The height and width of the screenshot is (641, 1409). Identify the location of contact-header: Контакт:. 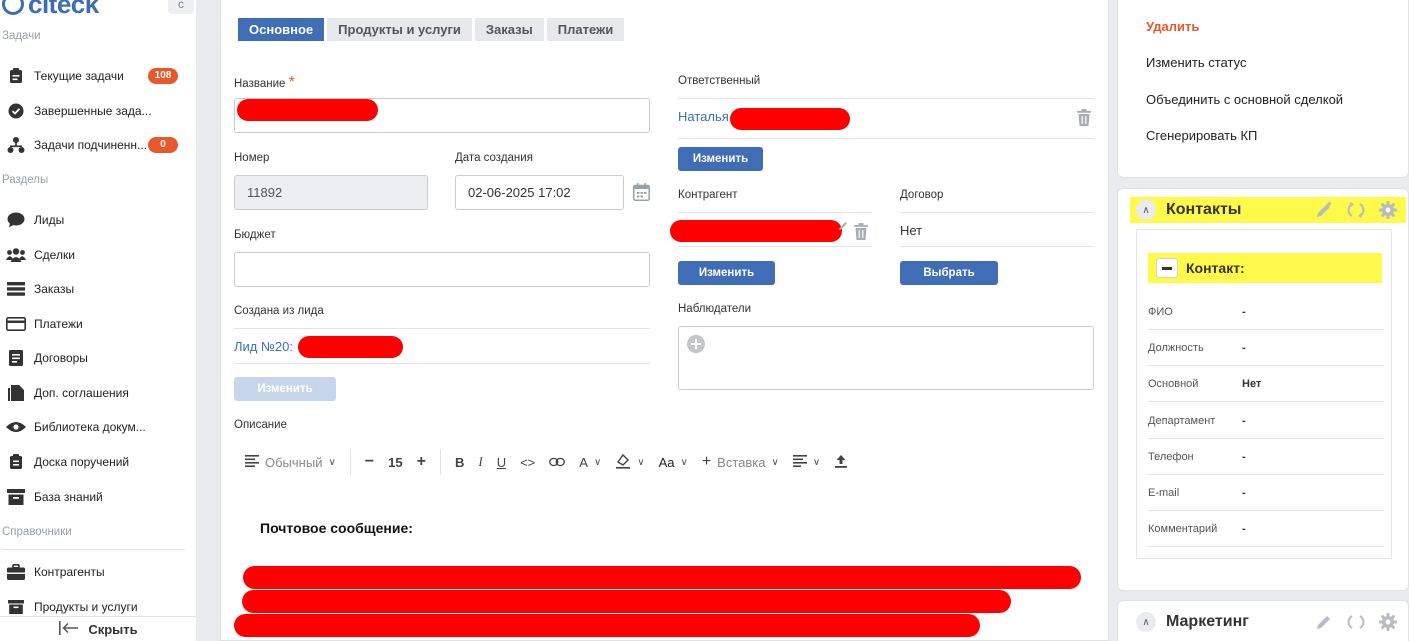
(1265, 268).